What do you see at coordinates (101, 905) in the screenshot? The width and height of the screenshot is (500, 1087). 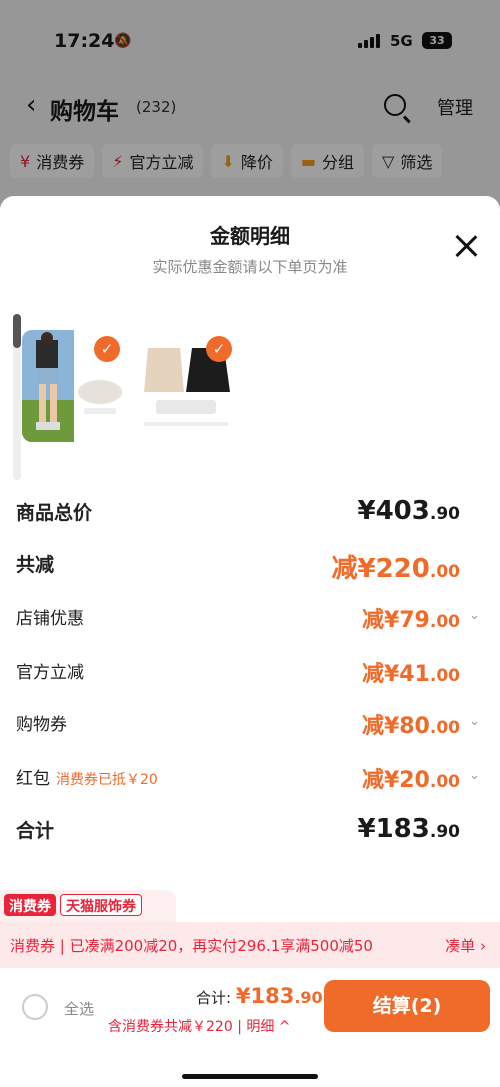 I see `tmall-coupon-tag: 天猫服饰券` at bounding box center [101, 905].